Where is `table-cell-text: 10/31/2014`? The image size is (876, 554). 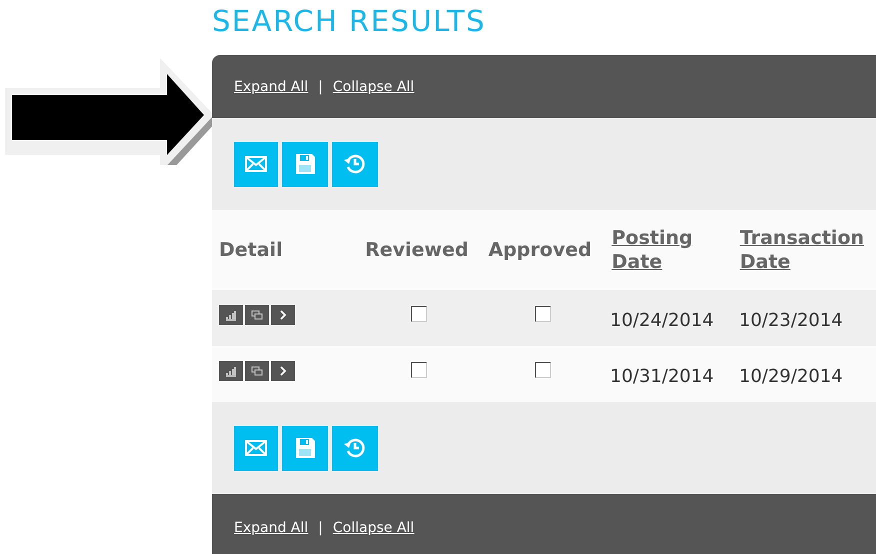
table-cell-text: 10/31/2014 is located at coordinates (662, 375).